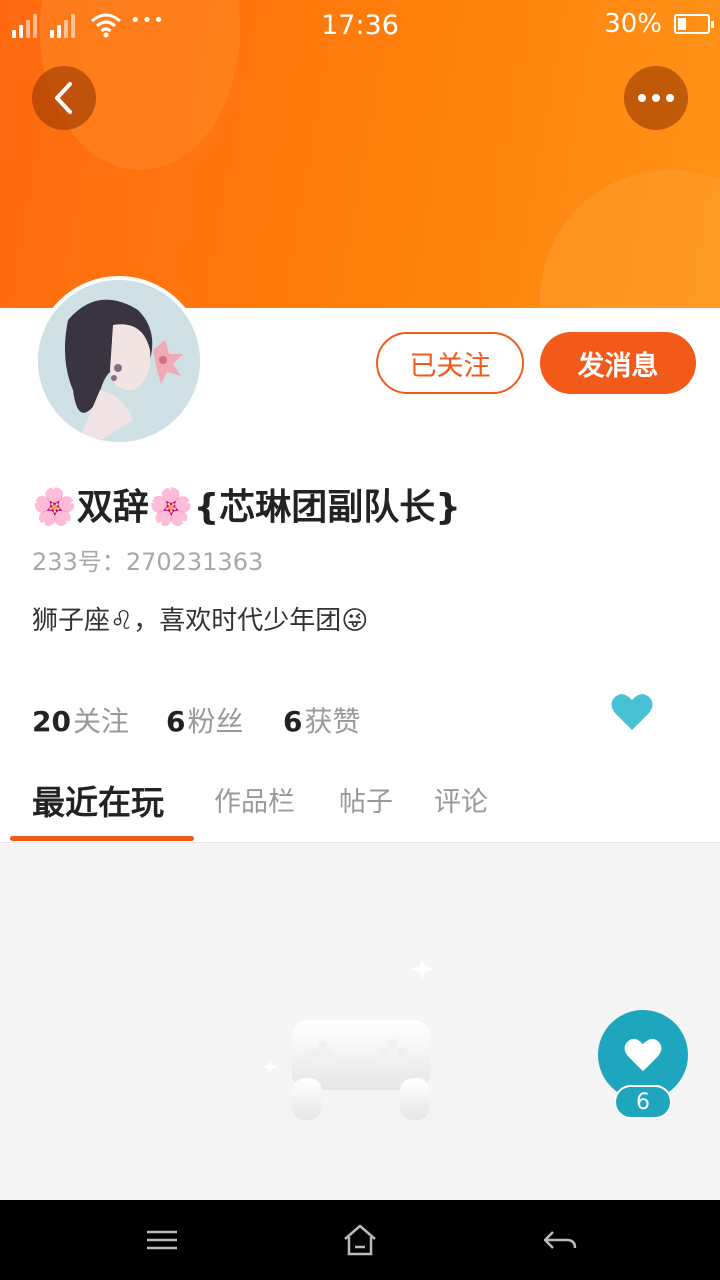  I want to click on avatar, so click(119, 361).